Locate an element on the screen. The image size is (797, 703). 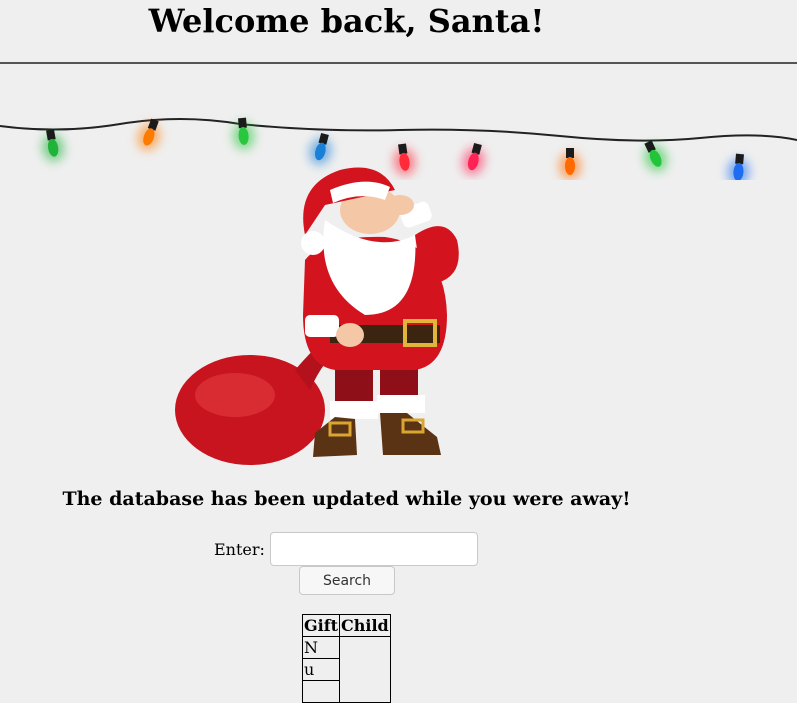
header-divider is located at coordinates (398, 63).